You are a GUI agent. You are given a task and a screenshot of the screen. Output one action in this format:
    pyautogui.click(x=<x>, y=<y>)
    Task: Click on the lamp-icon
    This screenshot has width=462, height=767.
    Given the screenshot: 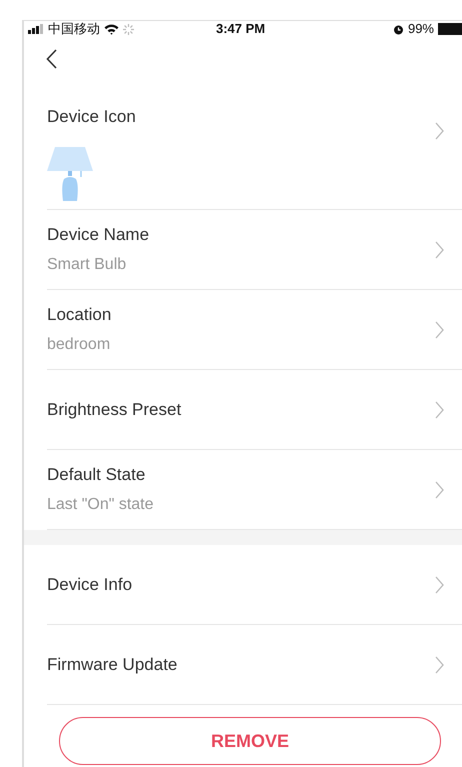 What is the action you would take?
    pyautogui.click(x=70, y=174)
    